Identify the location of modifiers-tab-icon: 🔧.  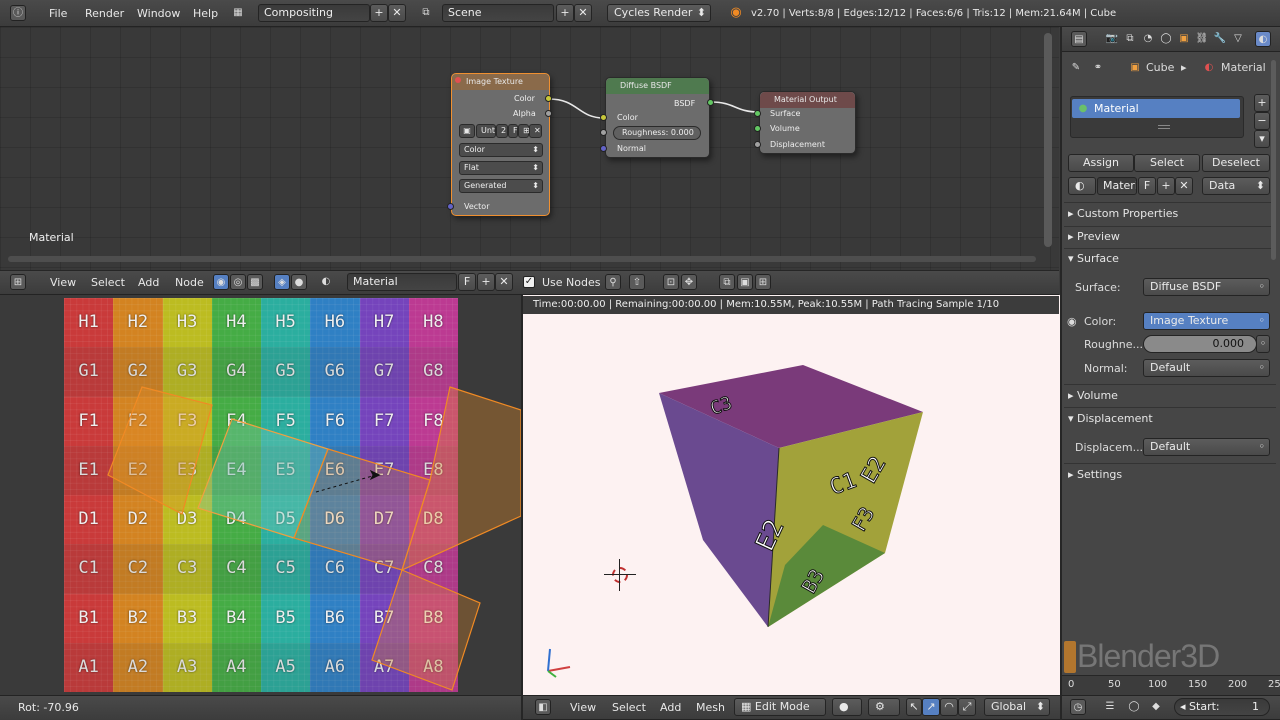
(1220, 39).